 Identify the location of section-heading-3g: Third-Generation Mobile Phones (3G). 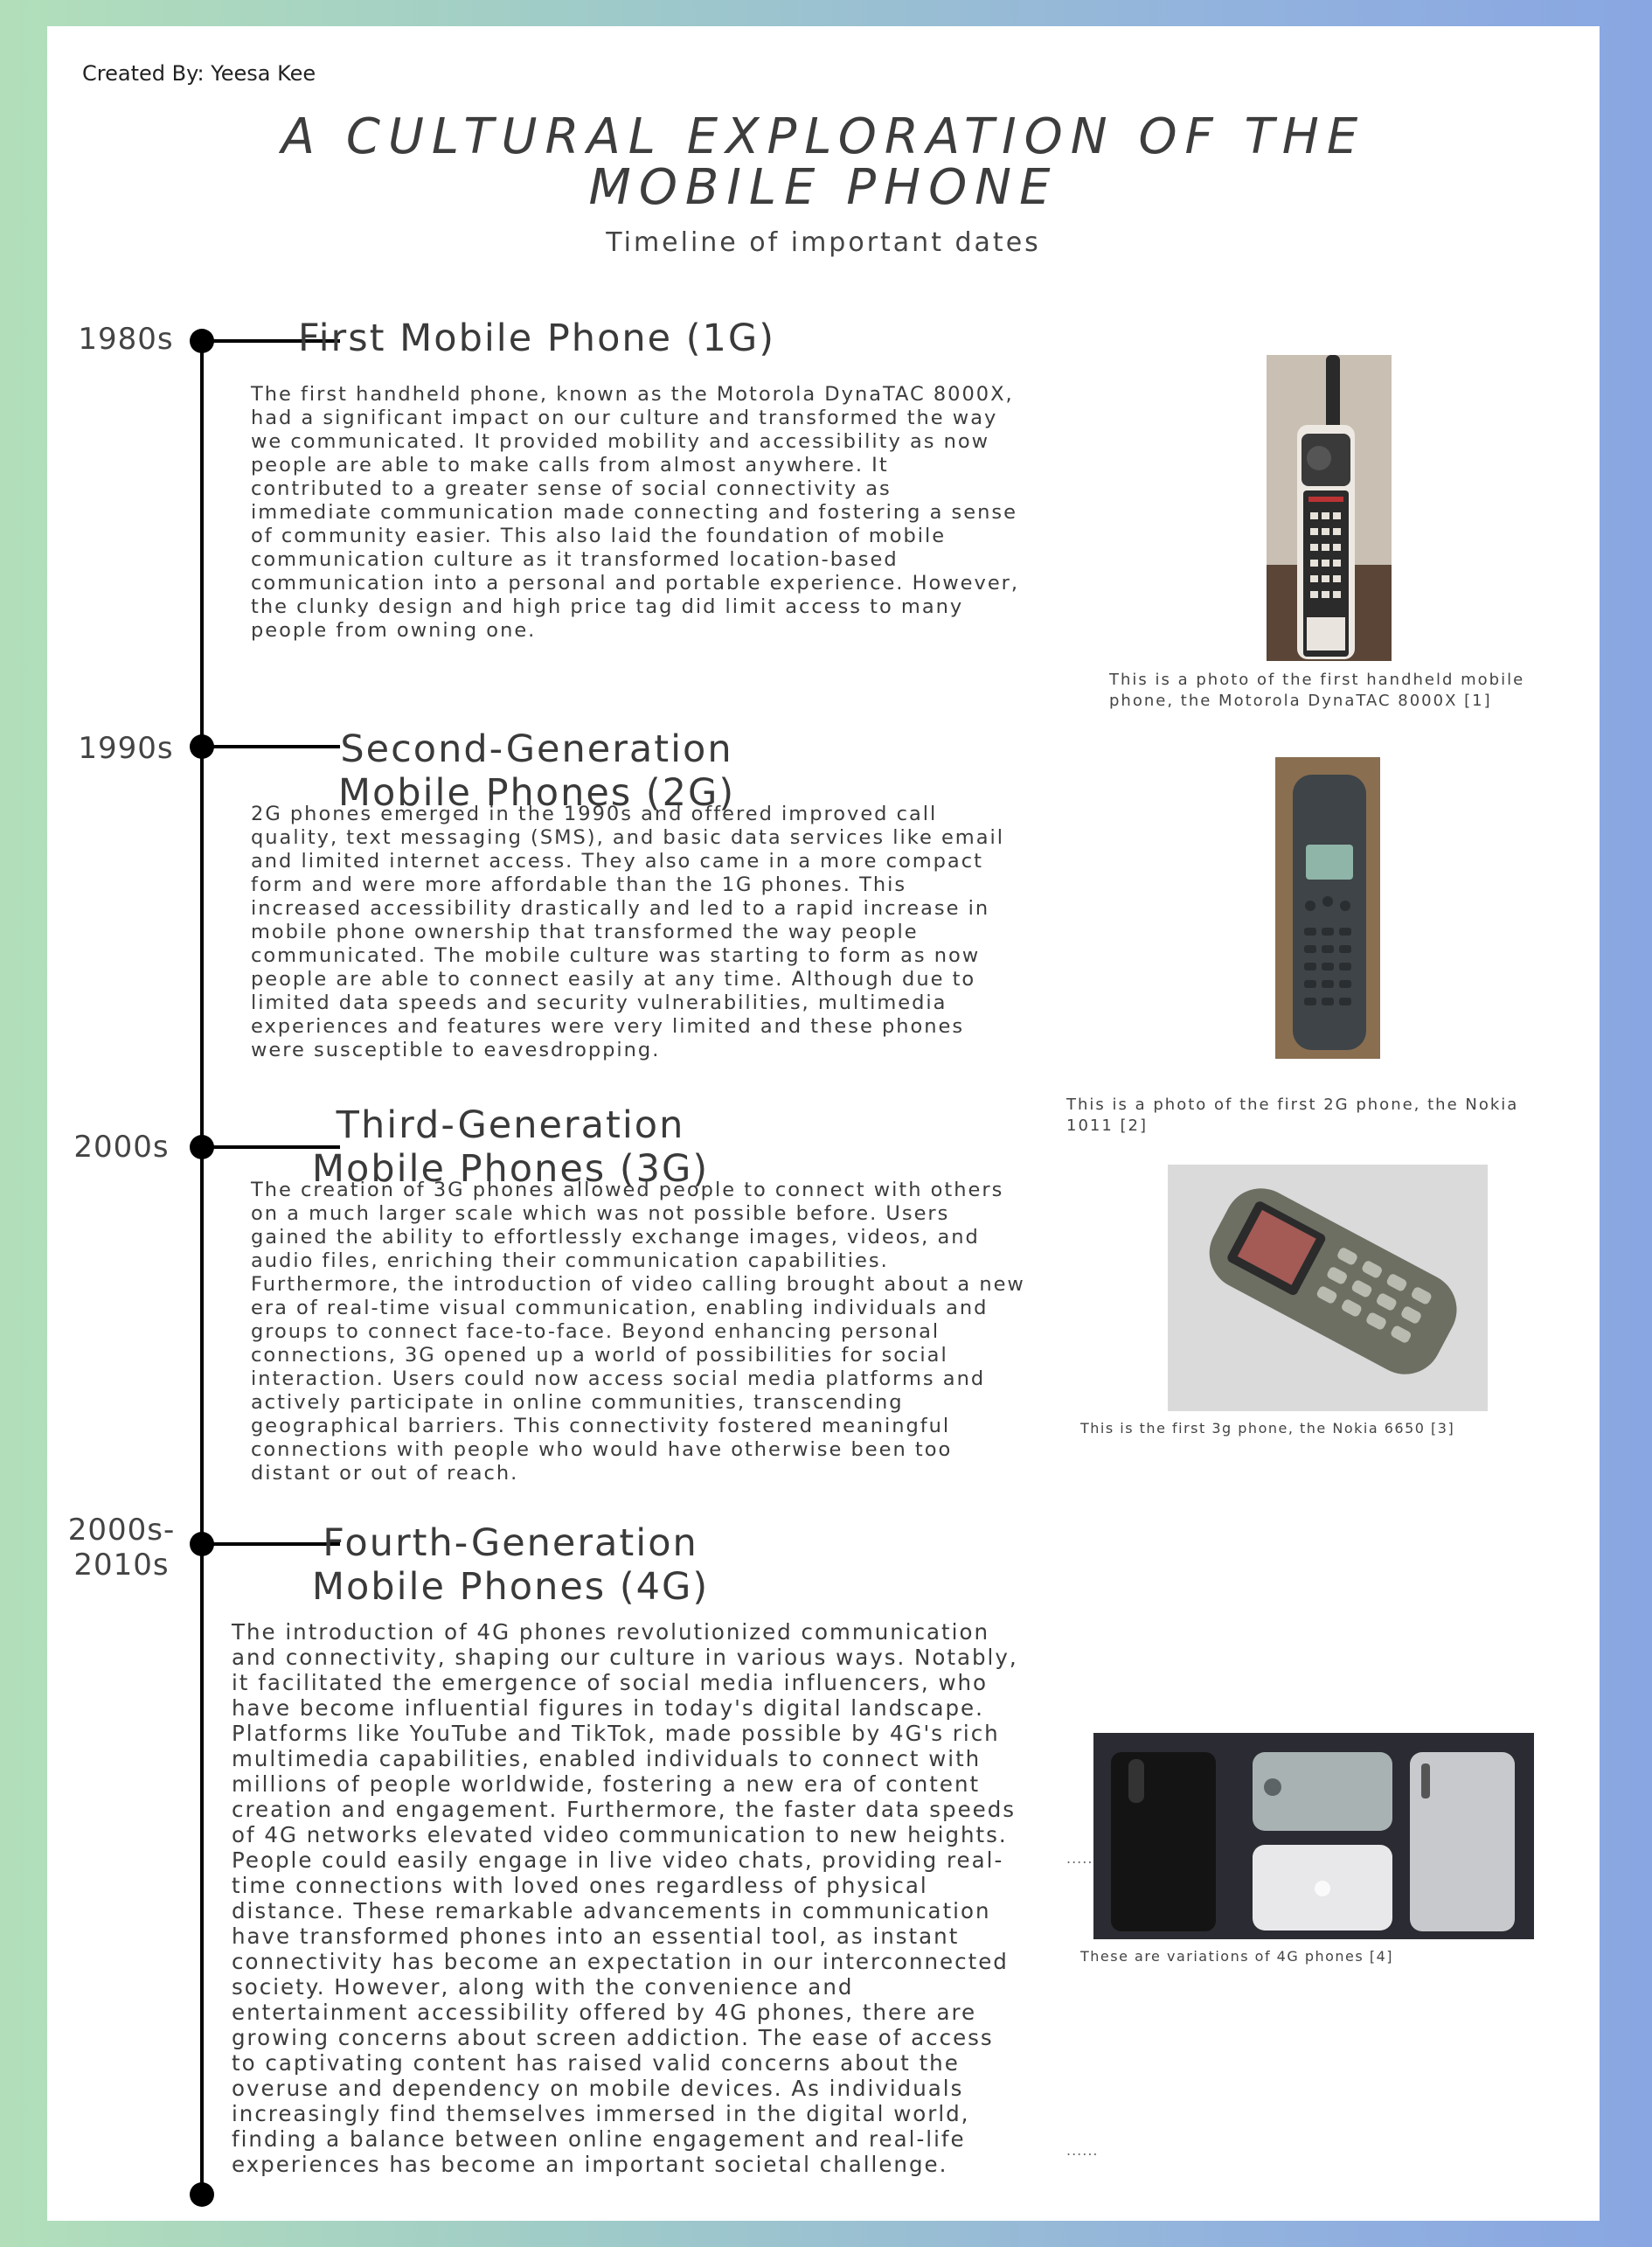
(511, 1147).